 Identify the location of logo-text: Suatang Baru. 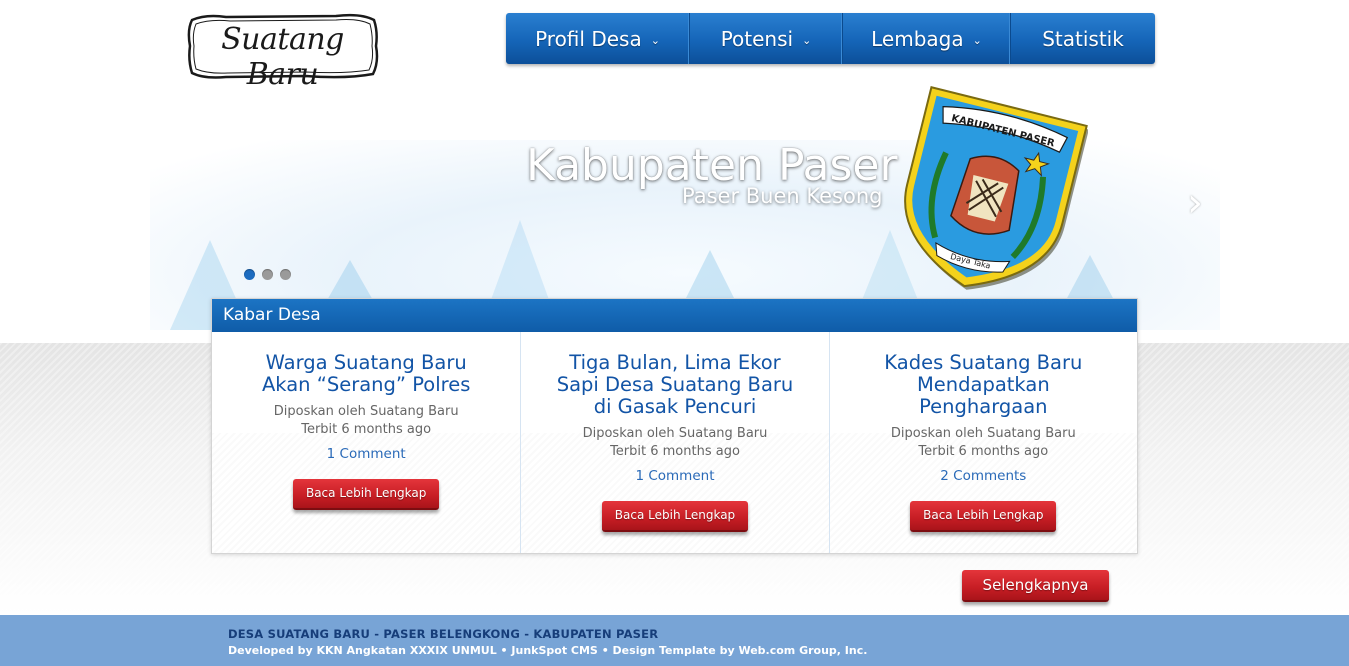
(282, 57).